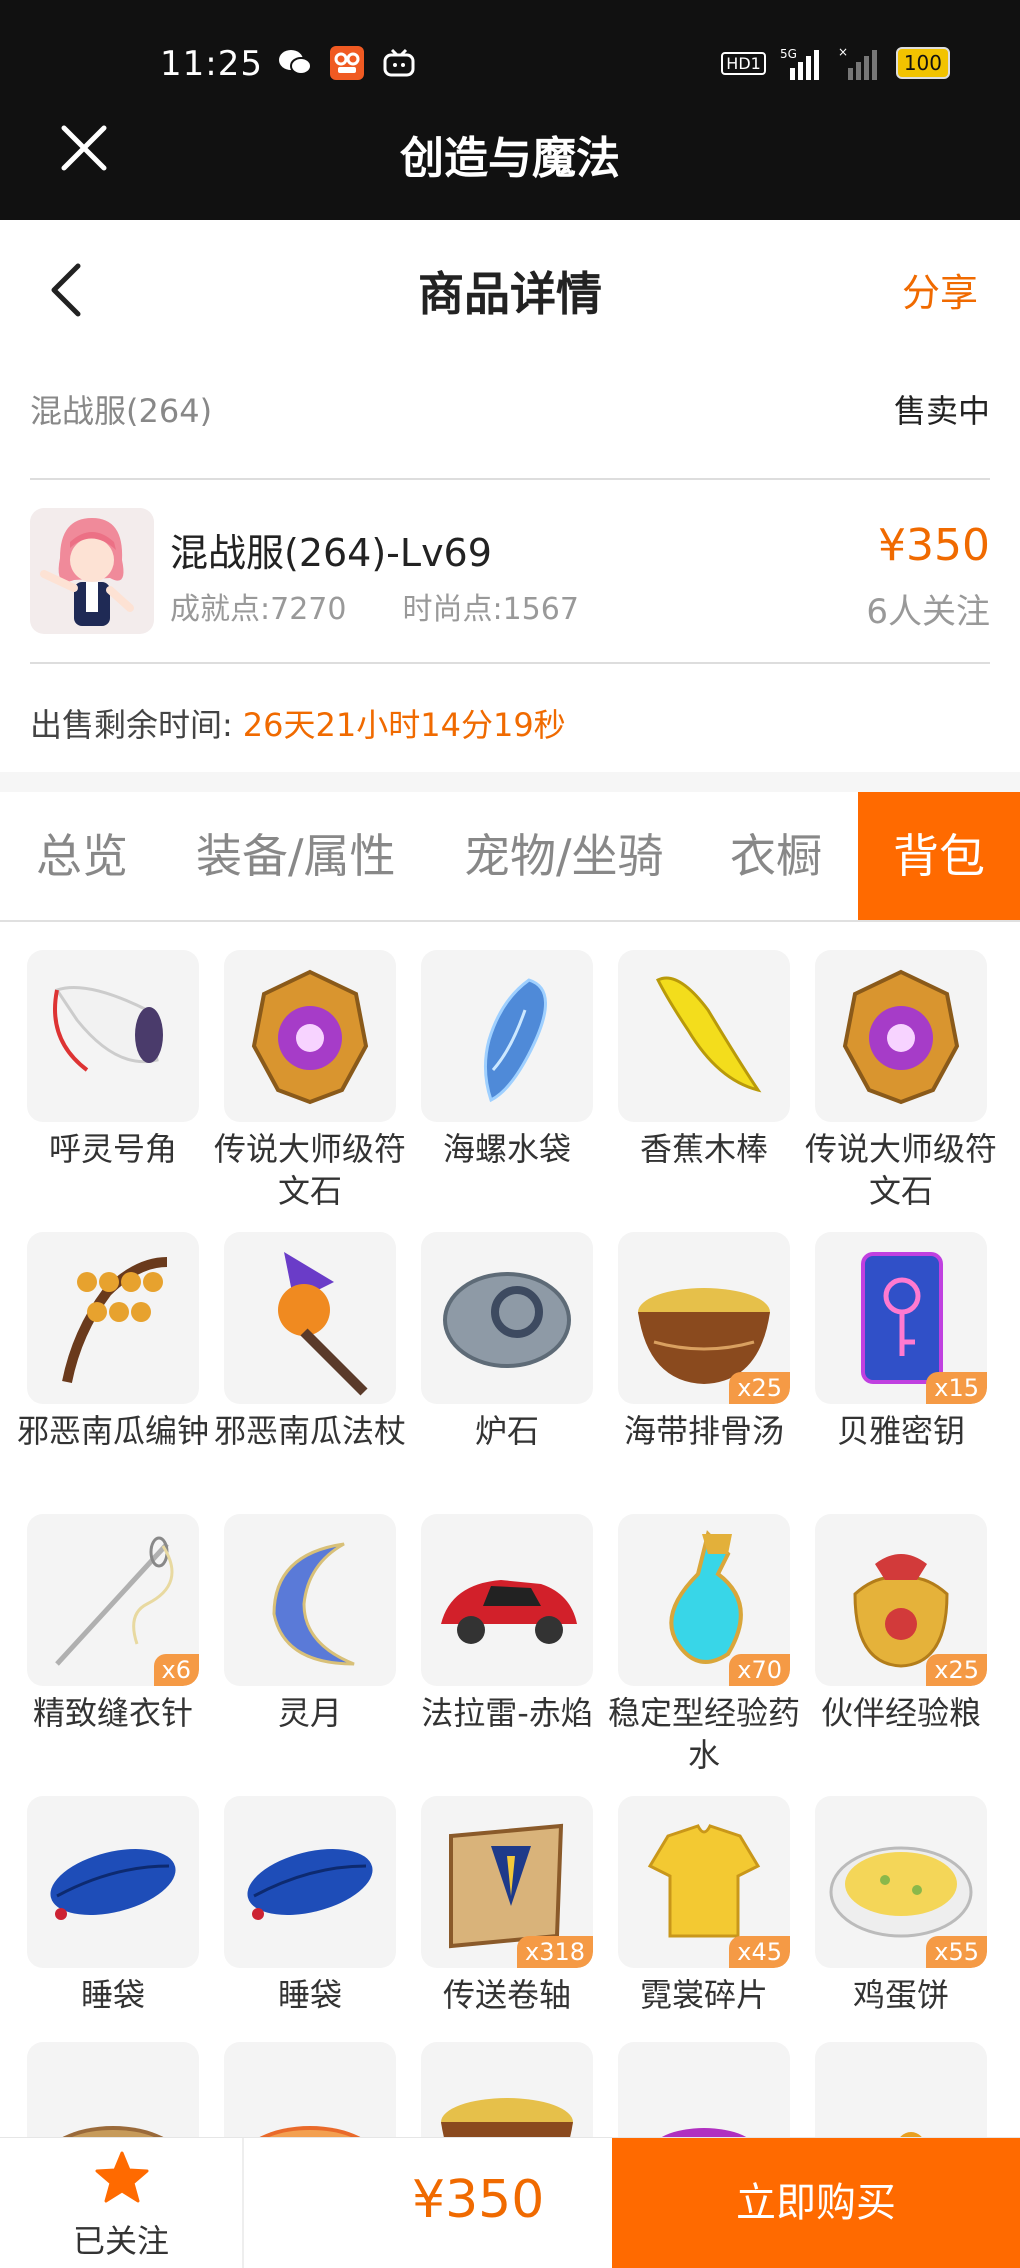 The height and width of the screenshot is (2268, 1020). Describe the element at coordinates (113, 1624) in the screenshot. I see `item-cell: x6 精致缝衣针` at that location.